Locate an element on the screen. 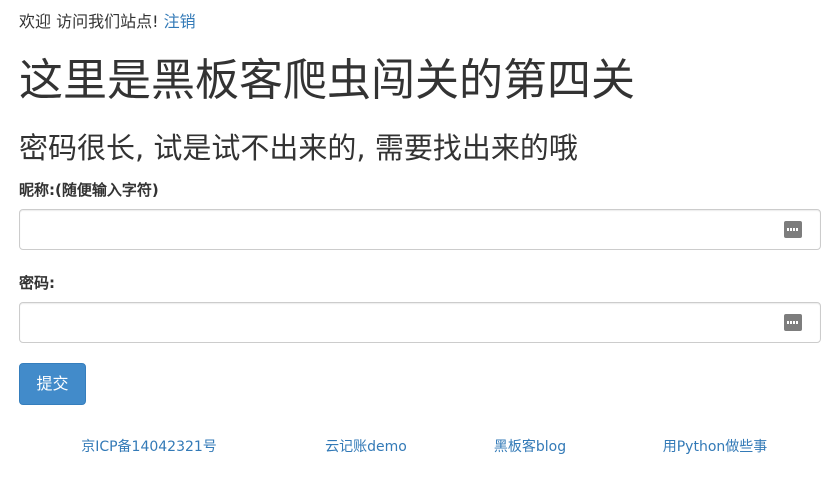 This screenshot has height=494, width=840. footer-link-blog: 黑板客blog is located at coordinates (530, 447).